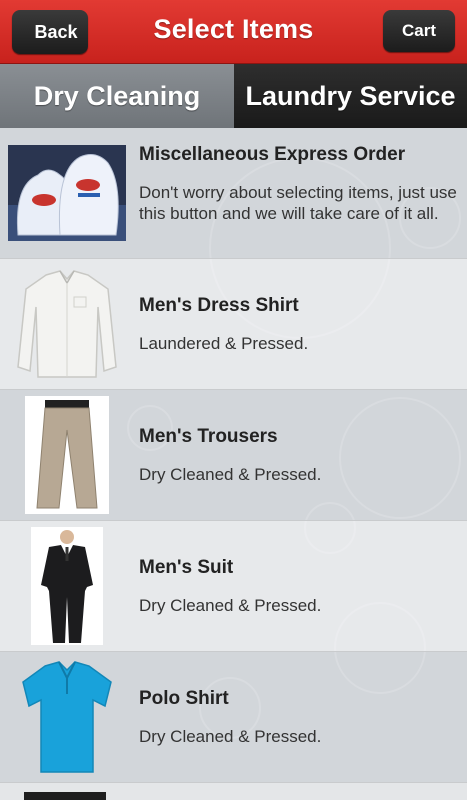  What do you see at coordinates (67, 324) in the screenshot?
I see `dress-shirt-image` at bounding box center [67, 324].